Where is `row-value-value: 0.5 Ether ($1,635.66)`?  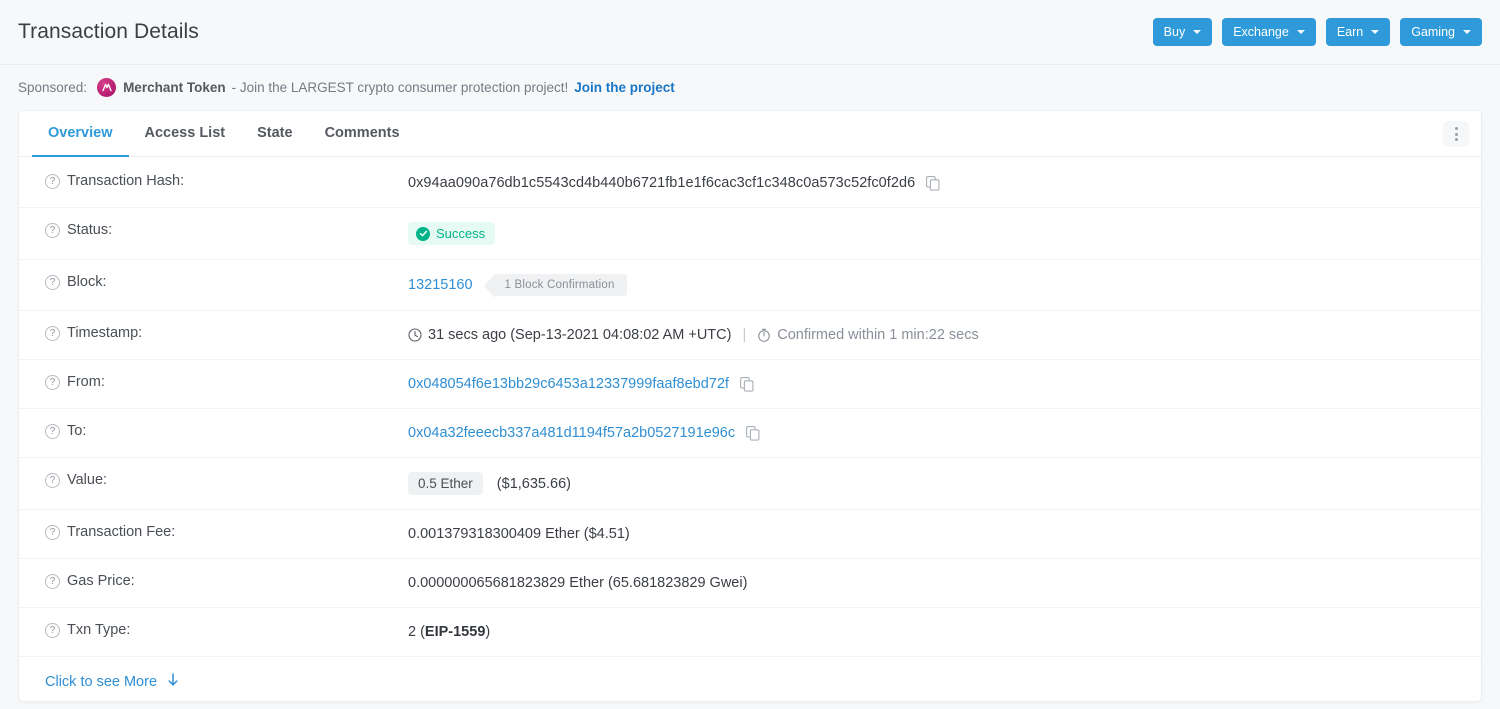 row-value-value: 0.5 Ether ($1,635.66) is located at coordinates (489, 483).